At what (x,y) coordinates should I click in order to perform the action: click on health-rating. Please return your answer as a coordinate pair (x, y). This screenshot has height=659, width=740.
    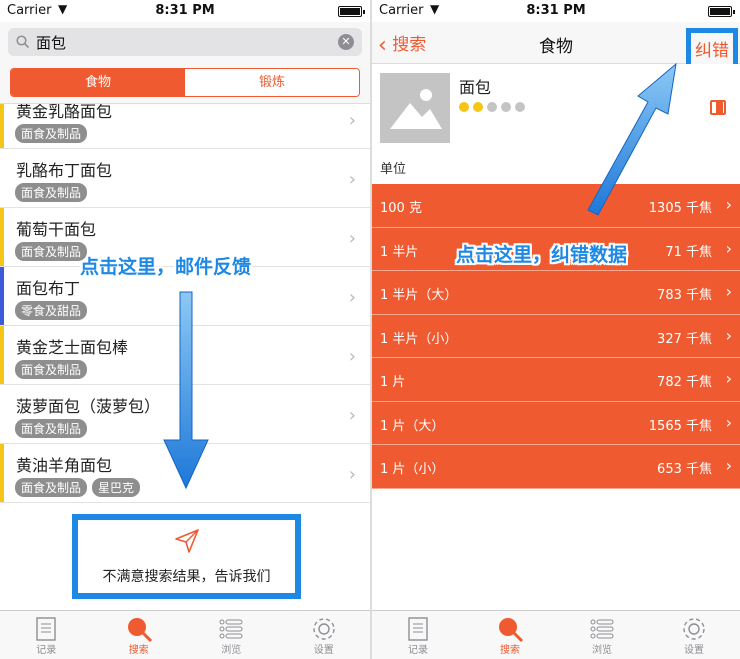
    Looking at the image, I should click on (492, 107).